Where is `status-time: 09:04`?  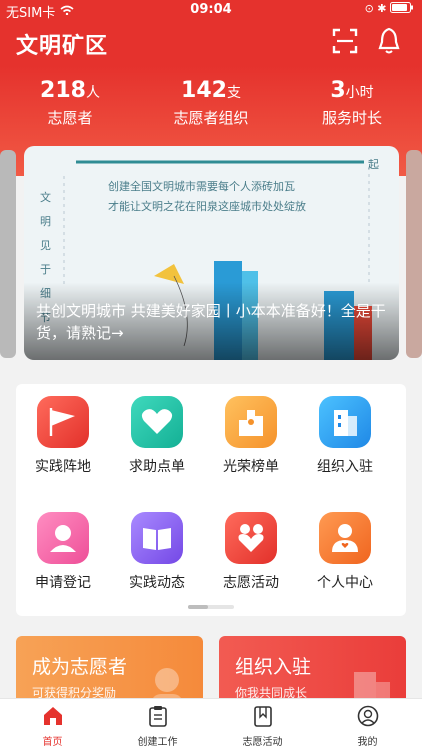 status-time: 09:04 is located at coordinates (211, 9).